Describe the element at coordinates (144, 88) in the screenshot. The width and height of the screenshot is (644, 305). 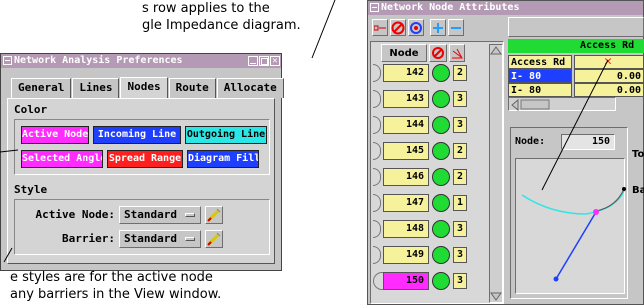
I see `tab-nodes: Nodes` at that location.